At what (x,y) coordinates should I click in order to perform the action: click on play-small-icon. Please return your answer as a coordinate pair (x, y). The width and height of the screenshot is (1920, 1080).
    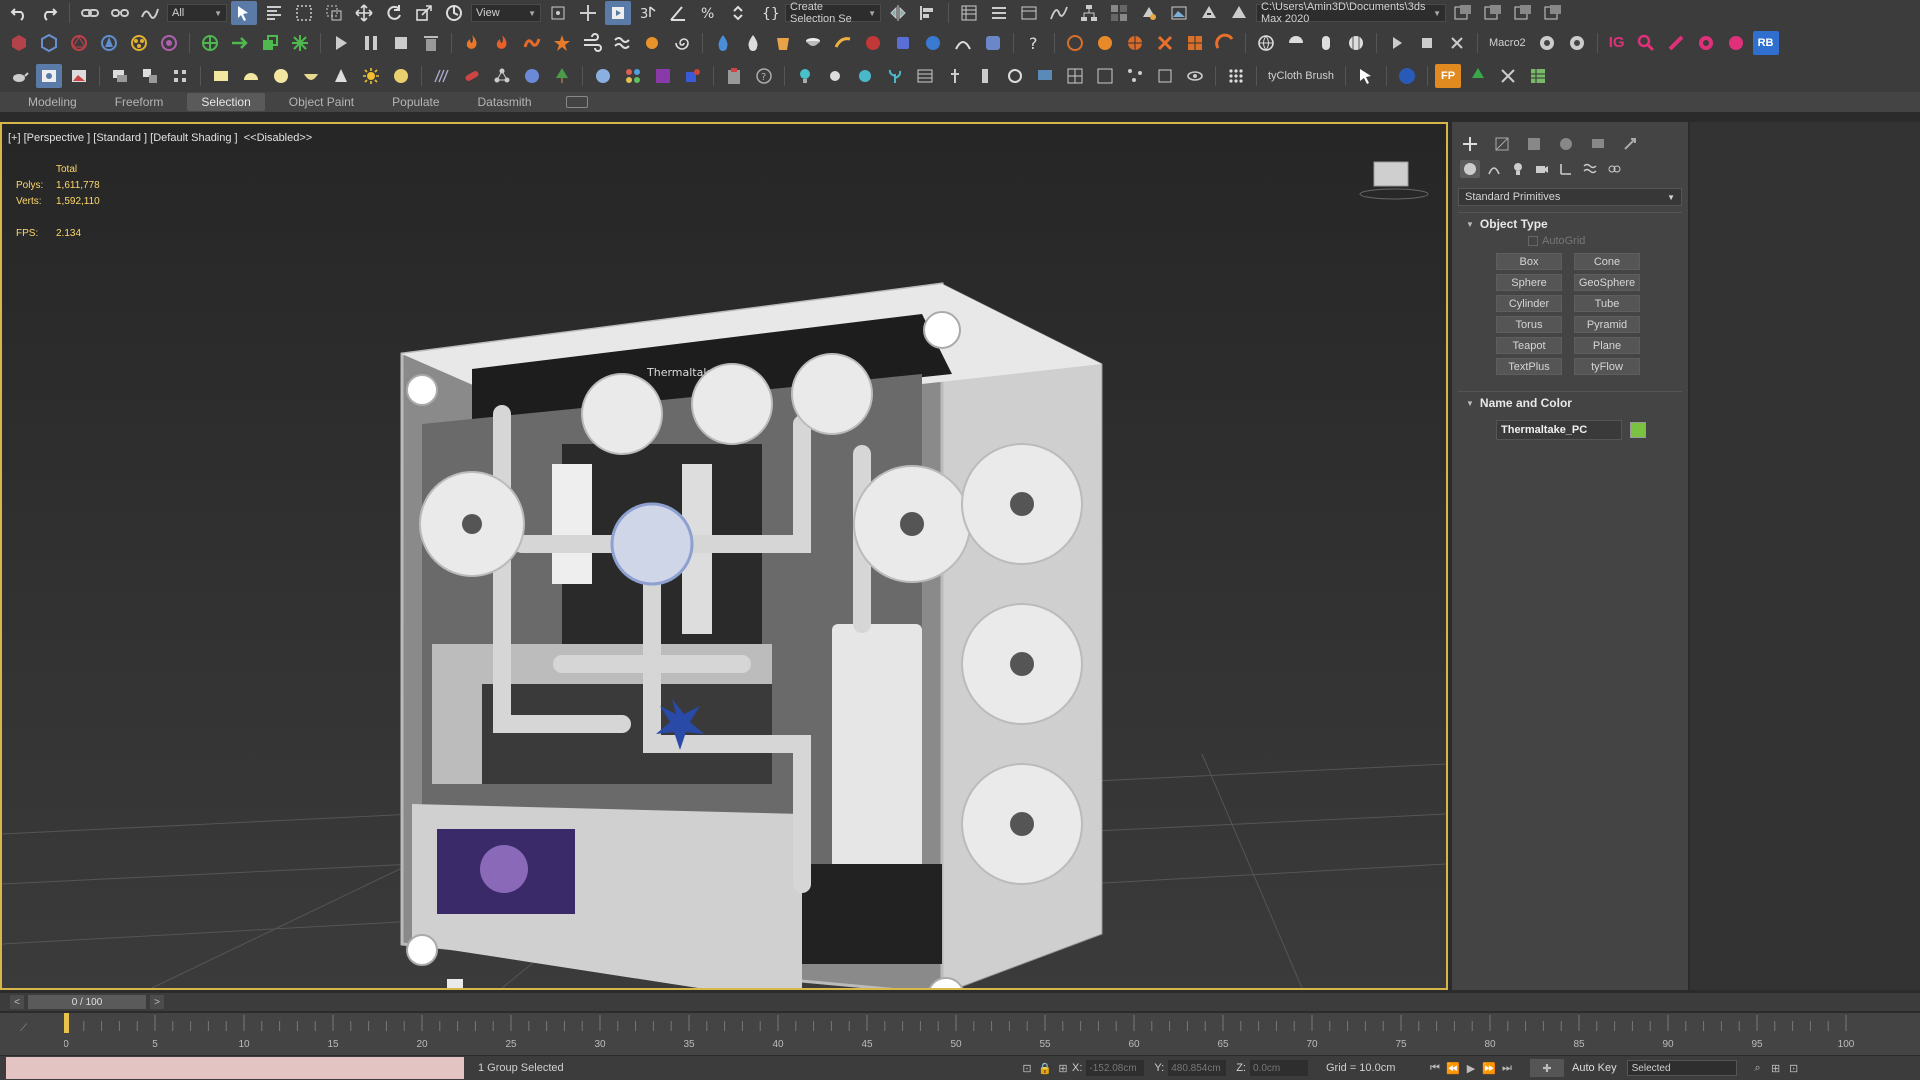
    Looking at the image, I should click on (1397, 43).